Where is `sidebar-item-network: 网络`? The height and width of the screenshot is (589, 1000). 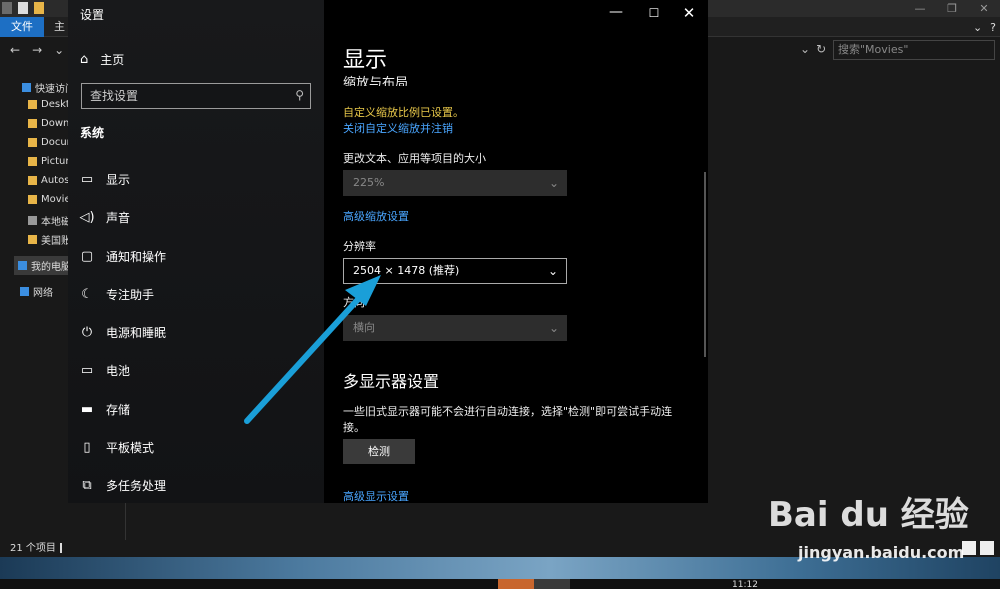 sidebar-item-network: 网络 is located at coordinates (36, 291).